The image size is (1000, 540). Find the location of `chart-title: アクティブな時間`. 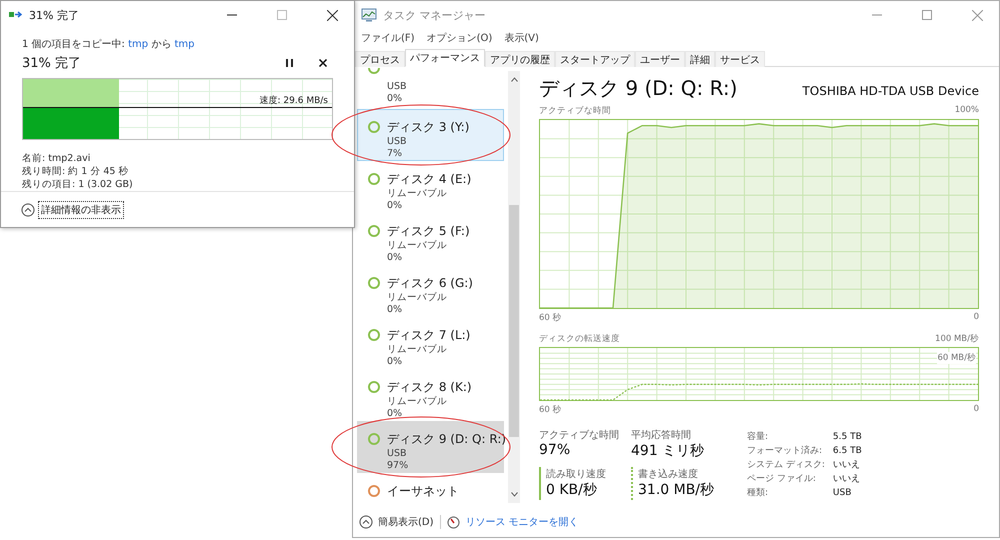

chart-title: アクティブな時間 is located at coordinates (575, 111).